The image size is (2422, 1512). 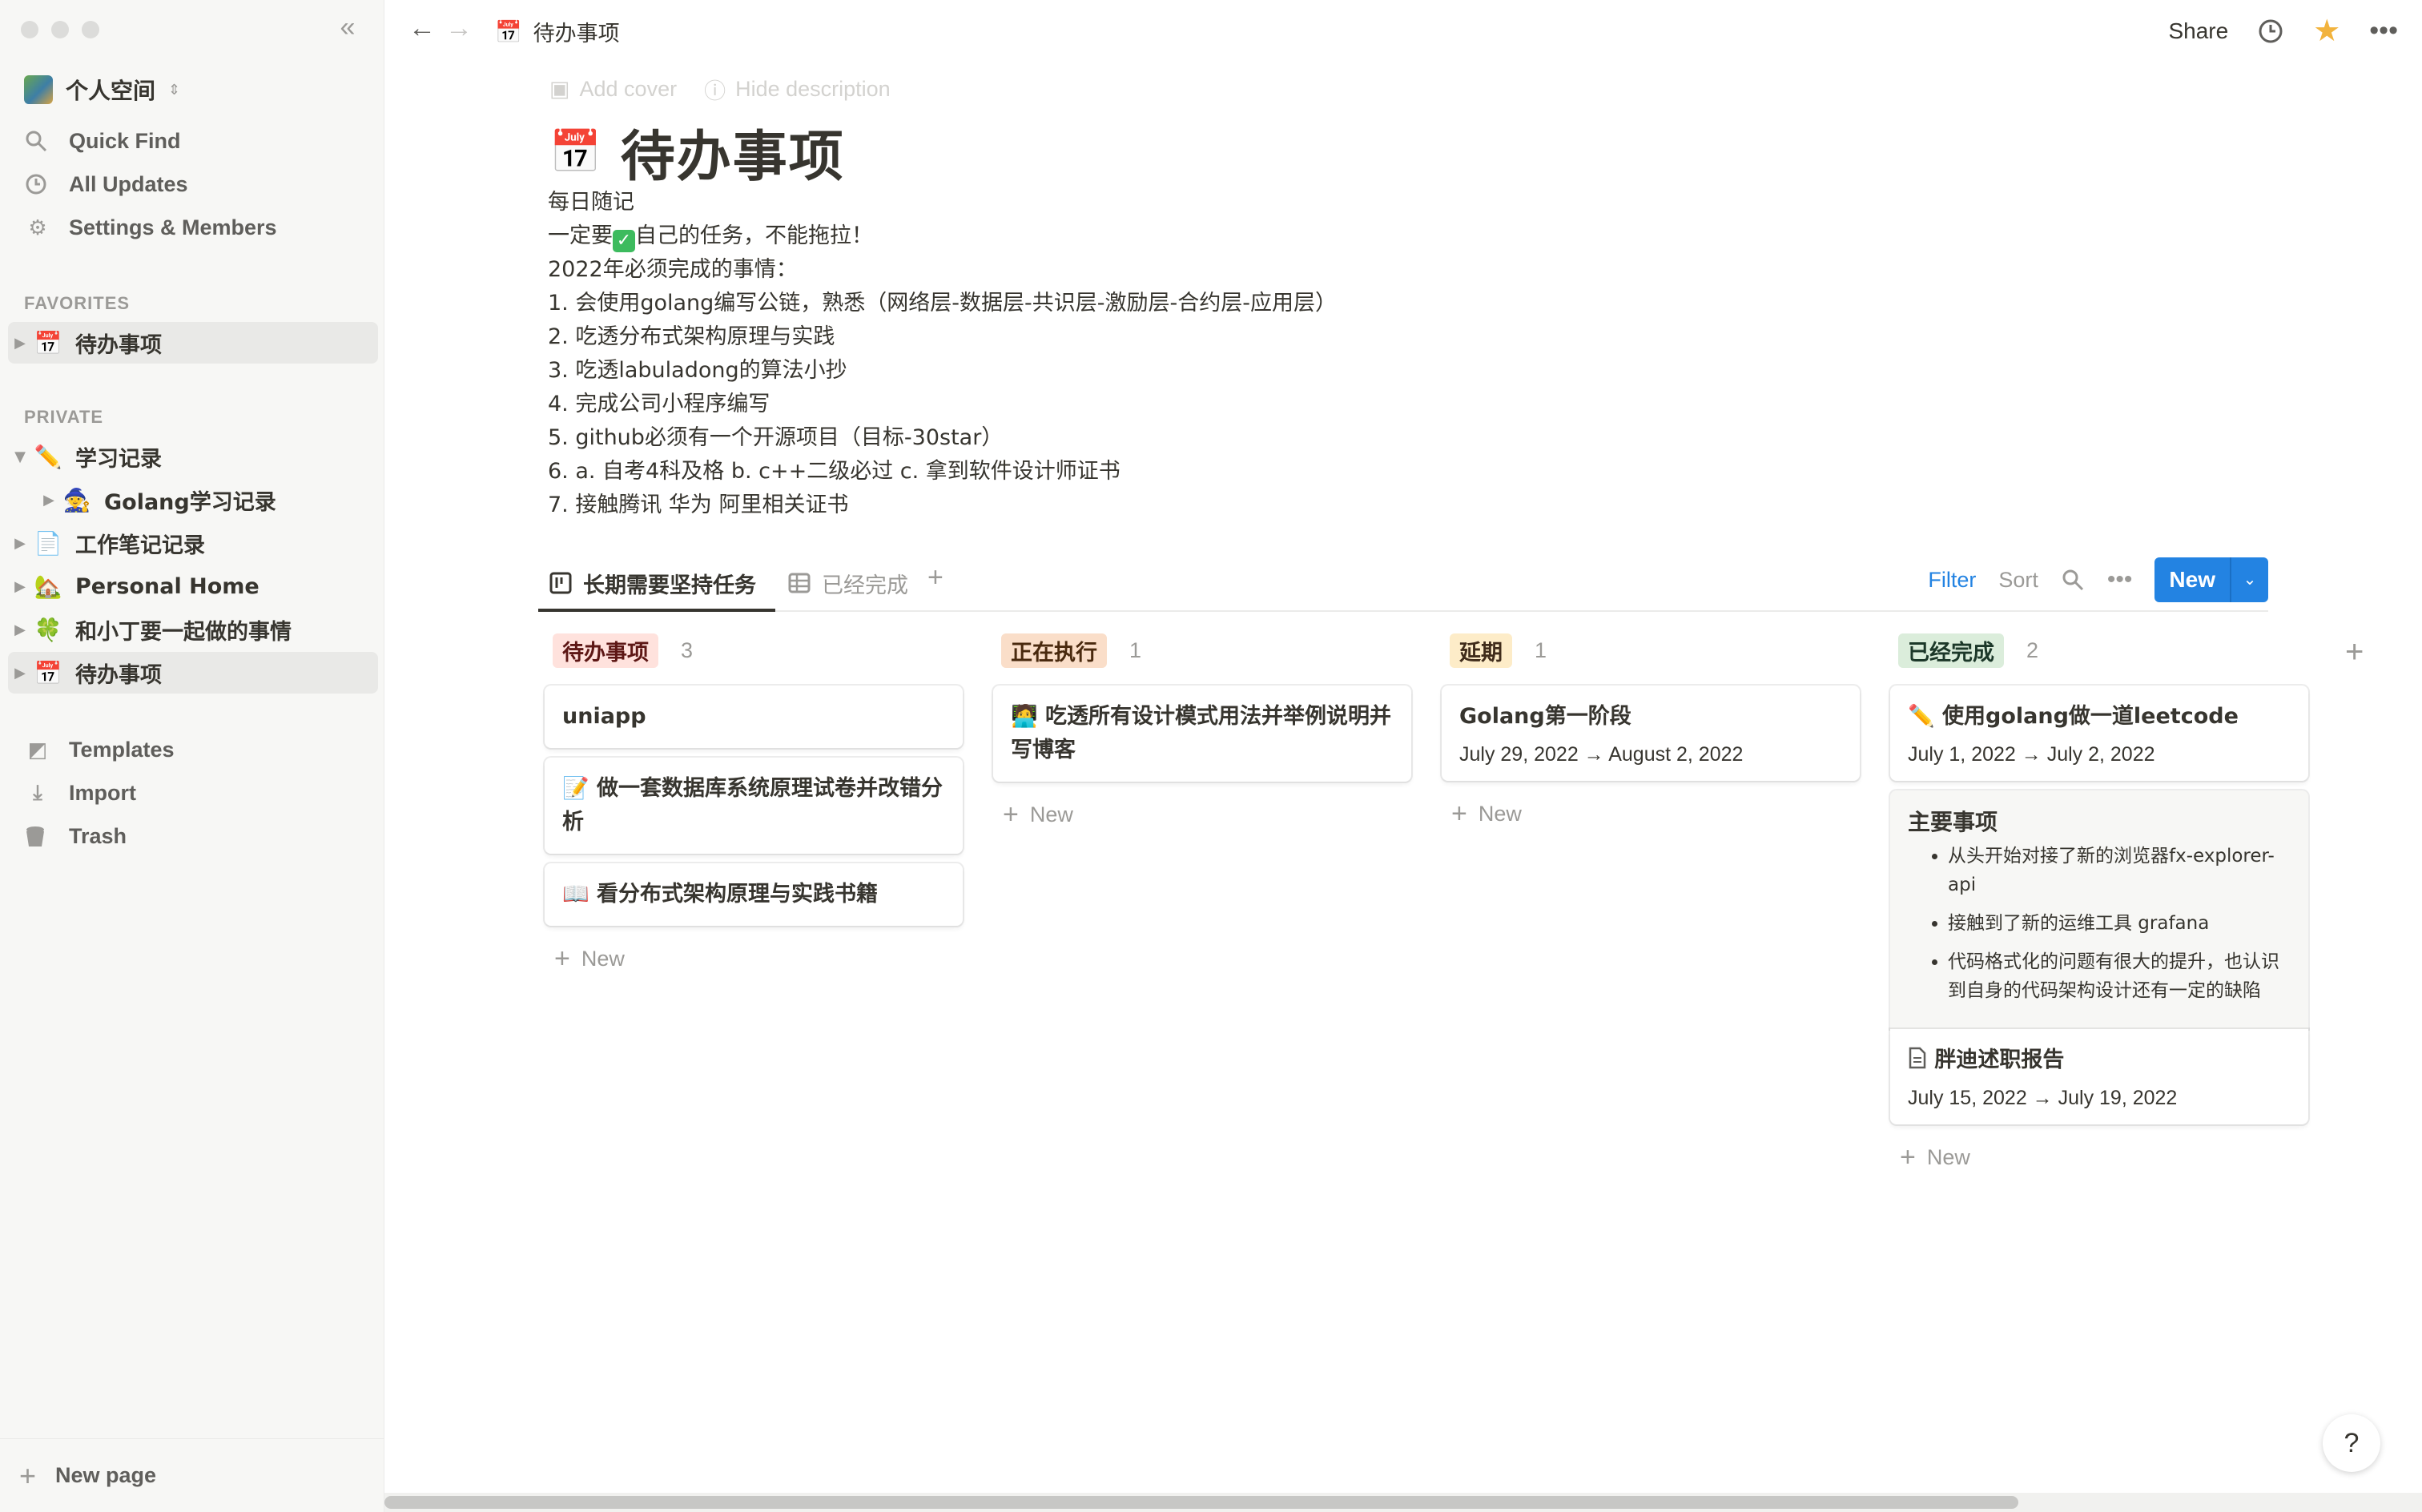 I want to click on description-text: 自己的任务，不能拖拉！, so click(x=754, y=235).